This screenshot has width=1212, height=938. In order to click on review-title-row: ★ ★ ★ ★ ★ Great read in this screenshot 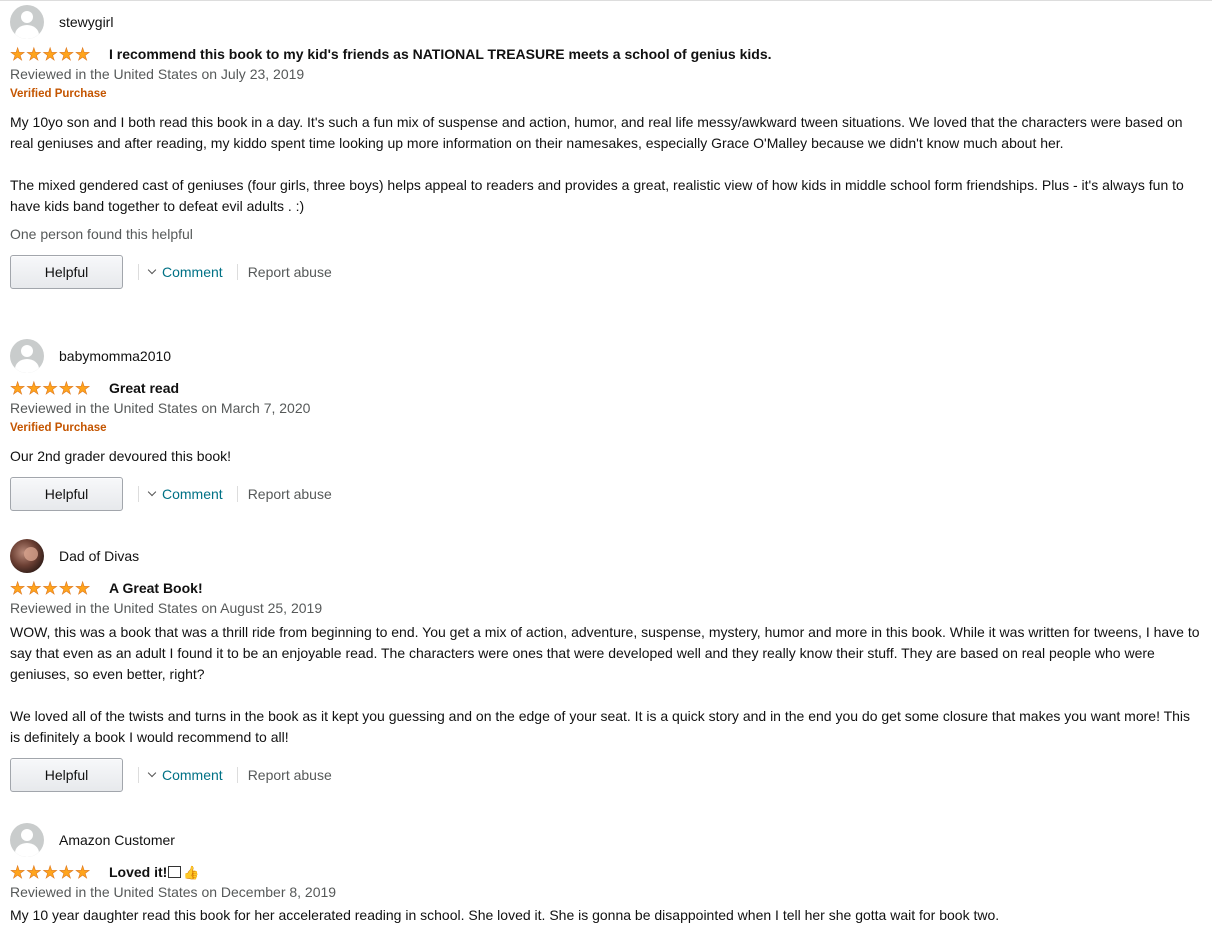, I will do `click(605, 388)`.